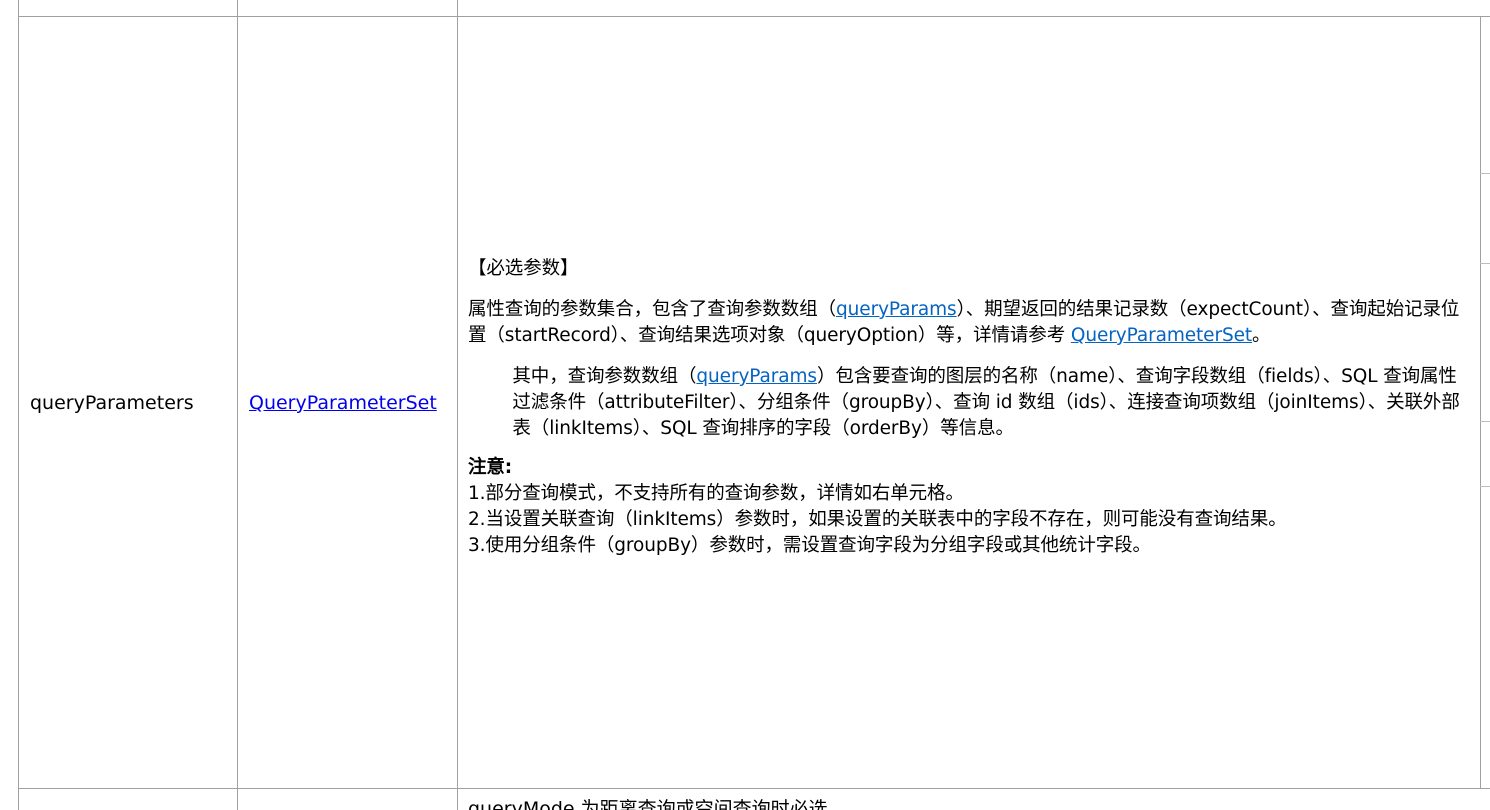 The image size is (1490, 810). Describe the element at coordinates (754, 788) in the screenshot. I see `table-row-divider` at that location.